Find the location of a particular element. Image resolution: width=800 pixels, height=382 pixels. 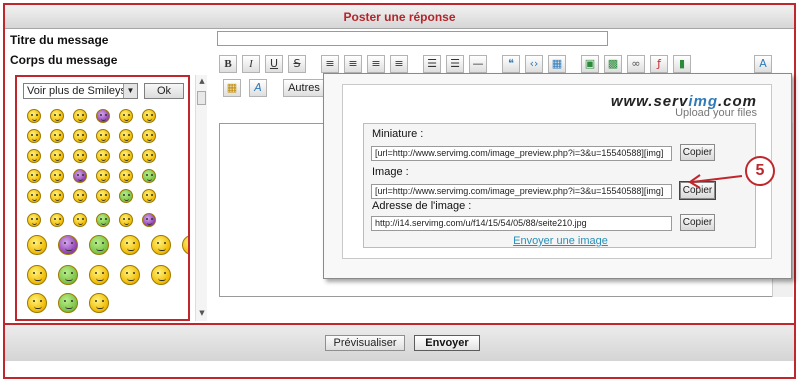

send-button: Envoyer is located at coordinates (447, 343).